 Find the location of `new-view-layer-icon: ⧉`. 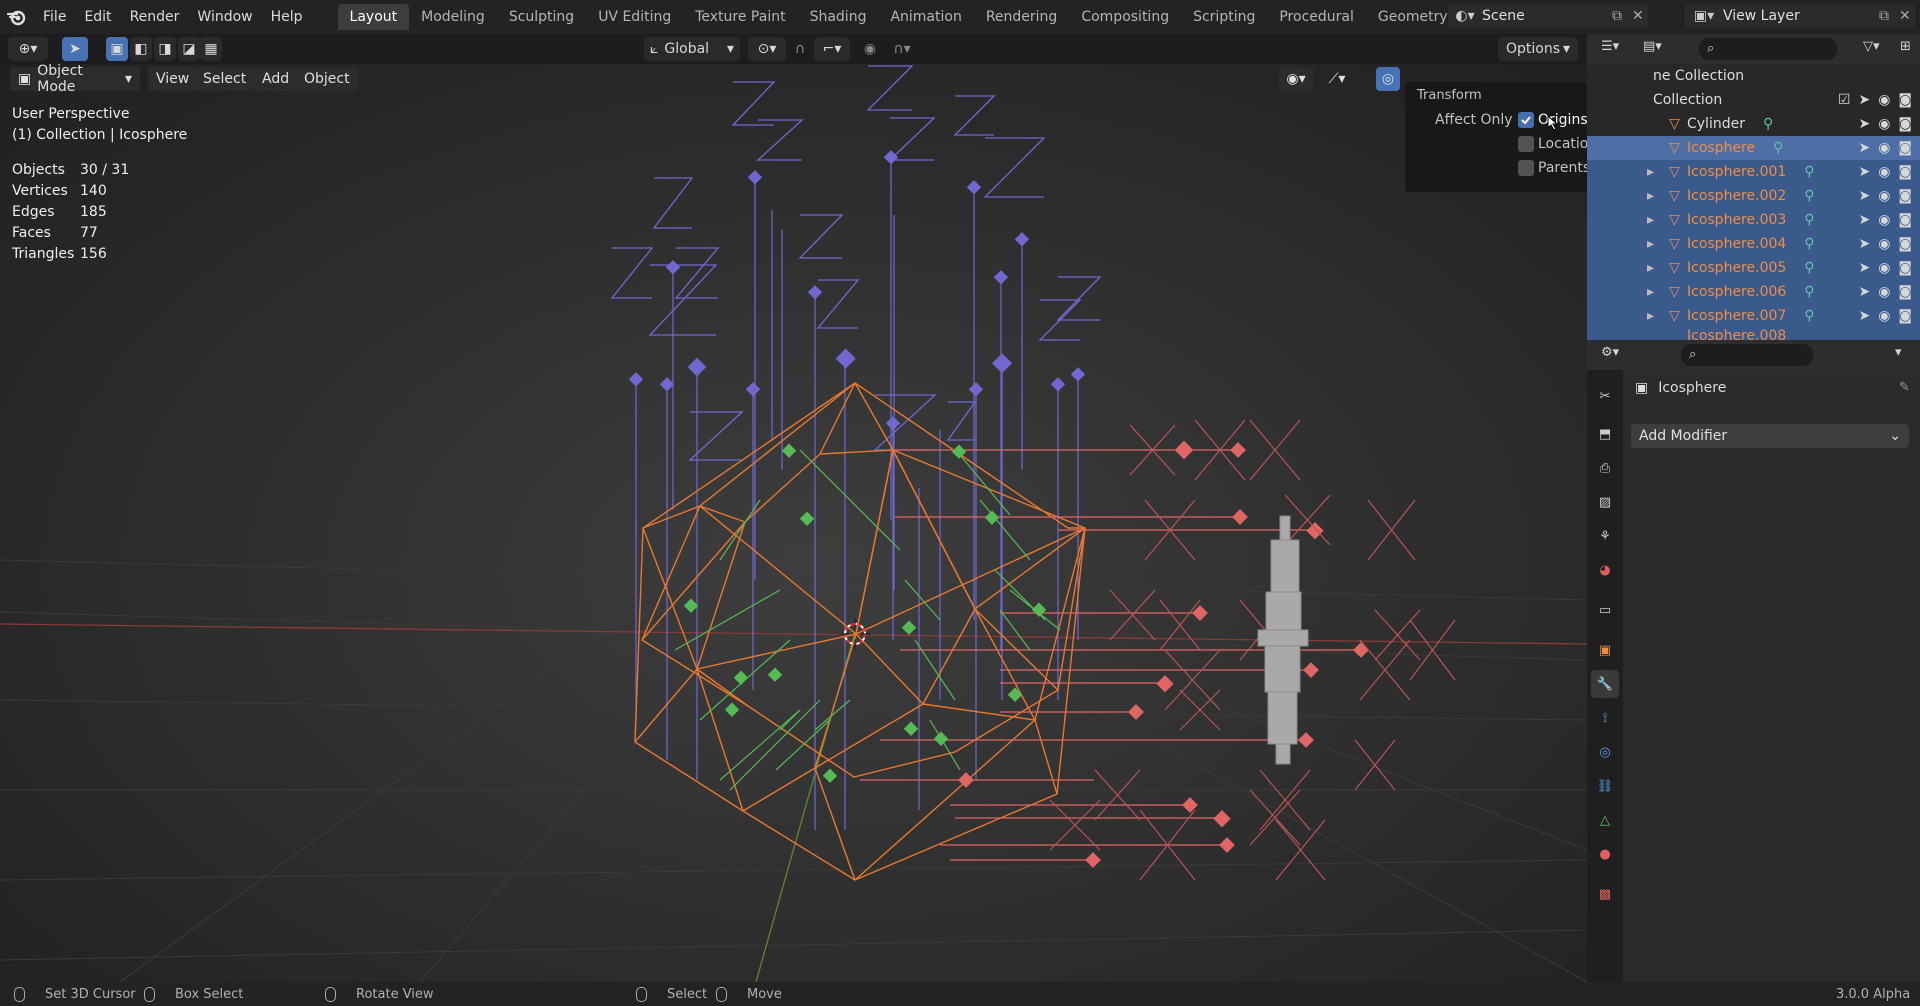

new-view-layer-icon: ⧉ is located at coordinates (1889, 16).